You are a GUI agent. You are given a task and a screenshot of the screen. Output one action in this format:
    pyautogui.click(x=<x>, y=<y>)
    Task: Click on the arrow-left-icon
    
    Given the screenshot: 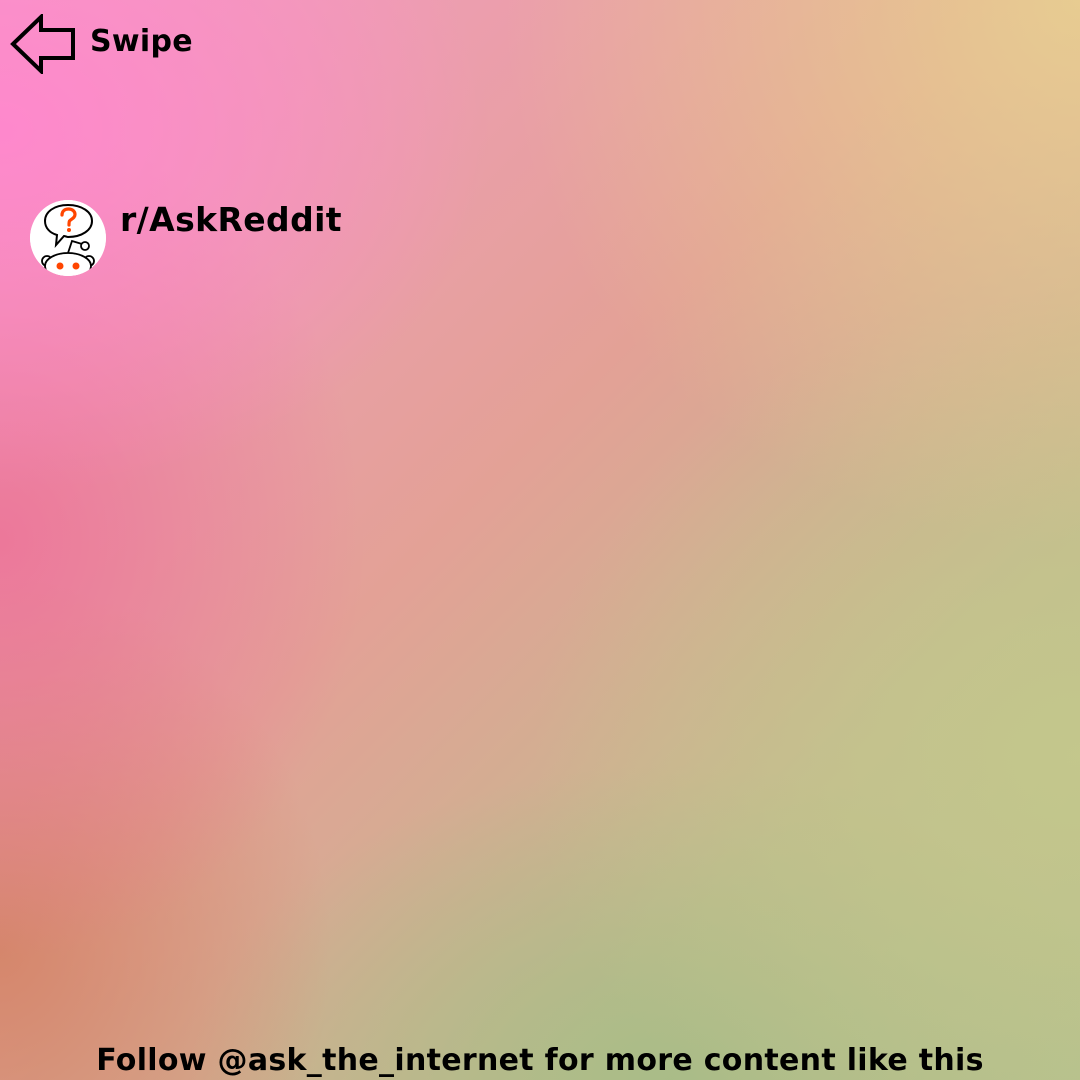 What is the action you would take?
    pyautogui.click(x=42, y=44)
    